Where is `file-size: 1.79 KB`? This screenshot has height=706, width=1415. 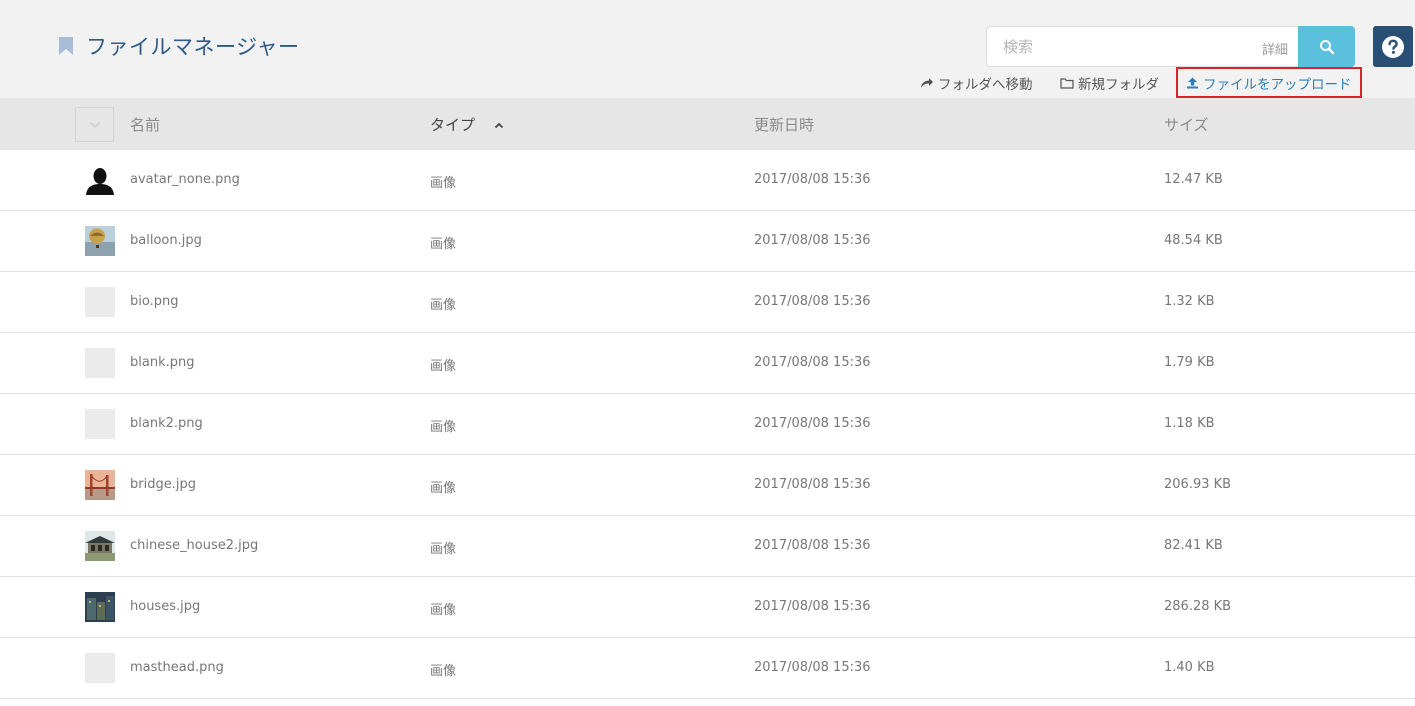 file-size: 1.79 KB is located at coordinates (1189, 362).